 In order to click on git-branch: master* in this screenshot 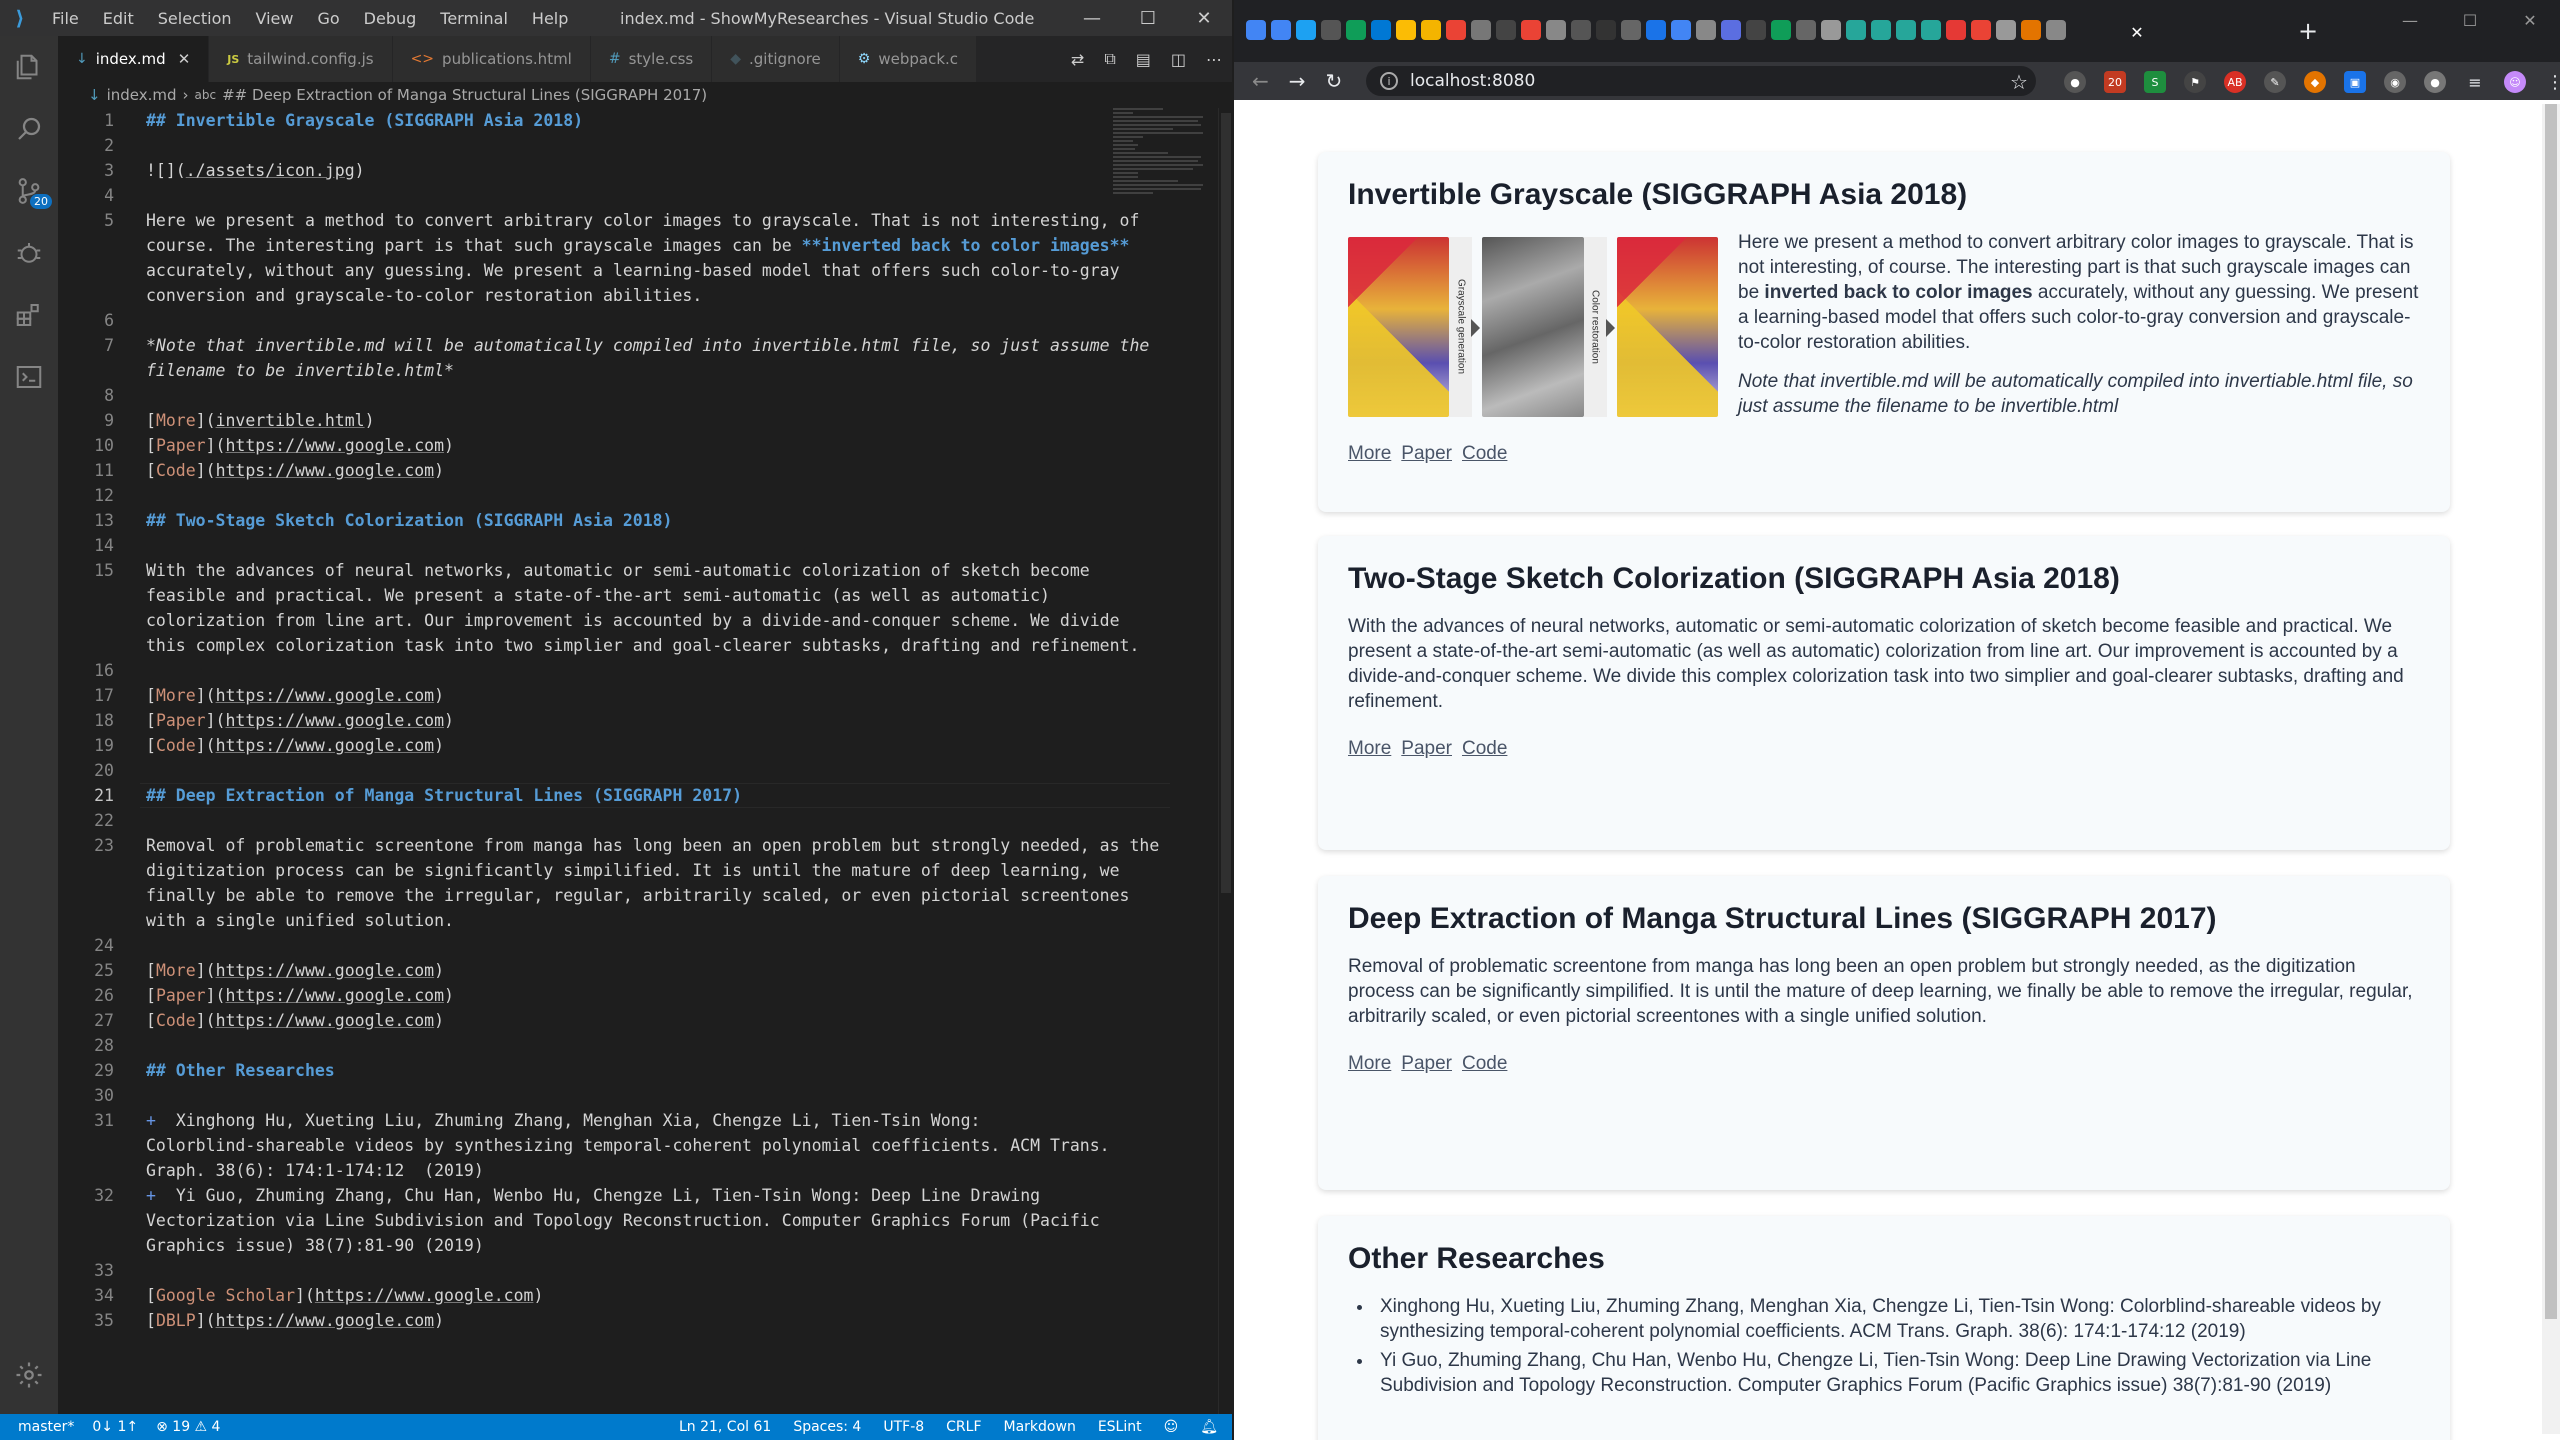, I will do `click(46, 1427)`.